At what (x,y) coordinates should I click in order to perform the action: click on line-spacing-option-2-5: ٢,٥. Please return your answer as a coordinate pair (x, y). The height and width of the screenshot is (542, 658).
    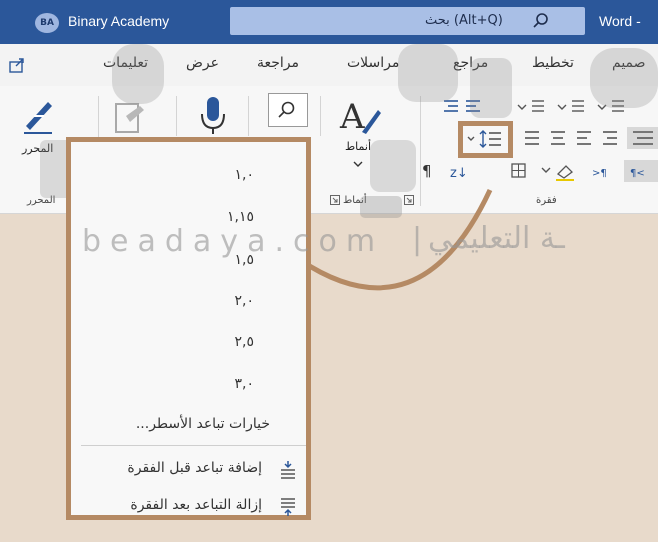
    Looking at the image, I should click on (245, 342).